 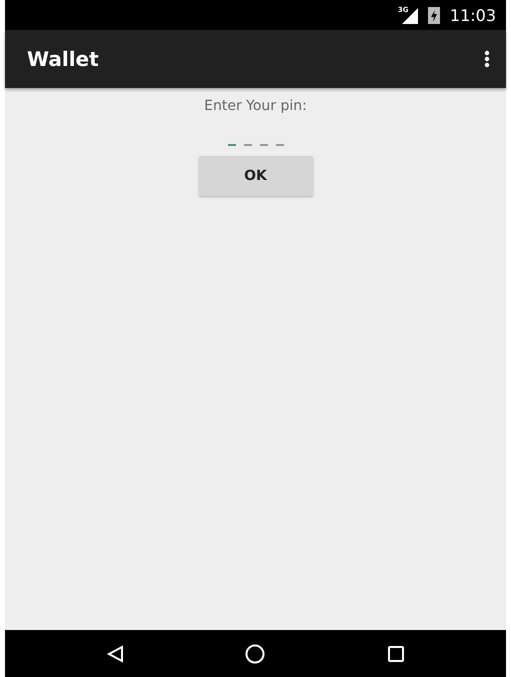 I want to click on back-icon, so click(x=115, y=653).